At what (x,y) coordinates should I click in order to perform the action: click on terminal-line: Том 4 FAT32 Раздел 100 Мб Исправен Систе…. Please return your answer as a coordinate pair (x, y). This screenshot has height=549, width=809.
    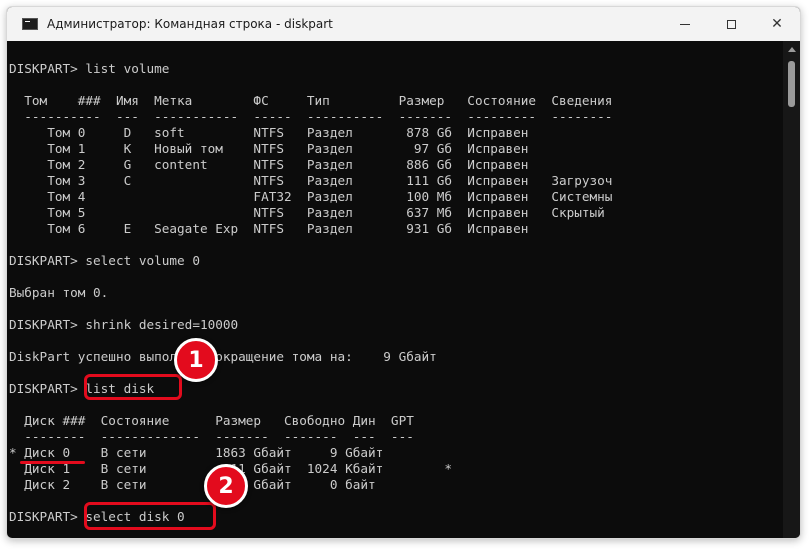
    Looking at the image, I should click on (311, 196).